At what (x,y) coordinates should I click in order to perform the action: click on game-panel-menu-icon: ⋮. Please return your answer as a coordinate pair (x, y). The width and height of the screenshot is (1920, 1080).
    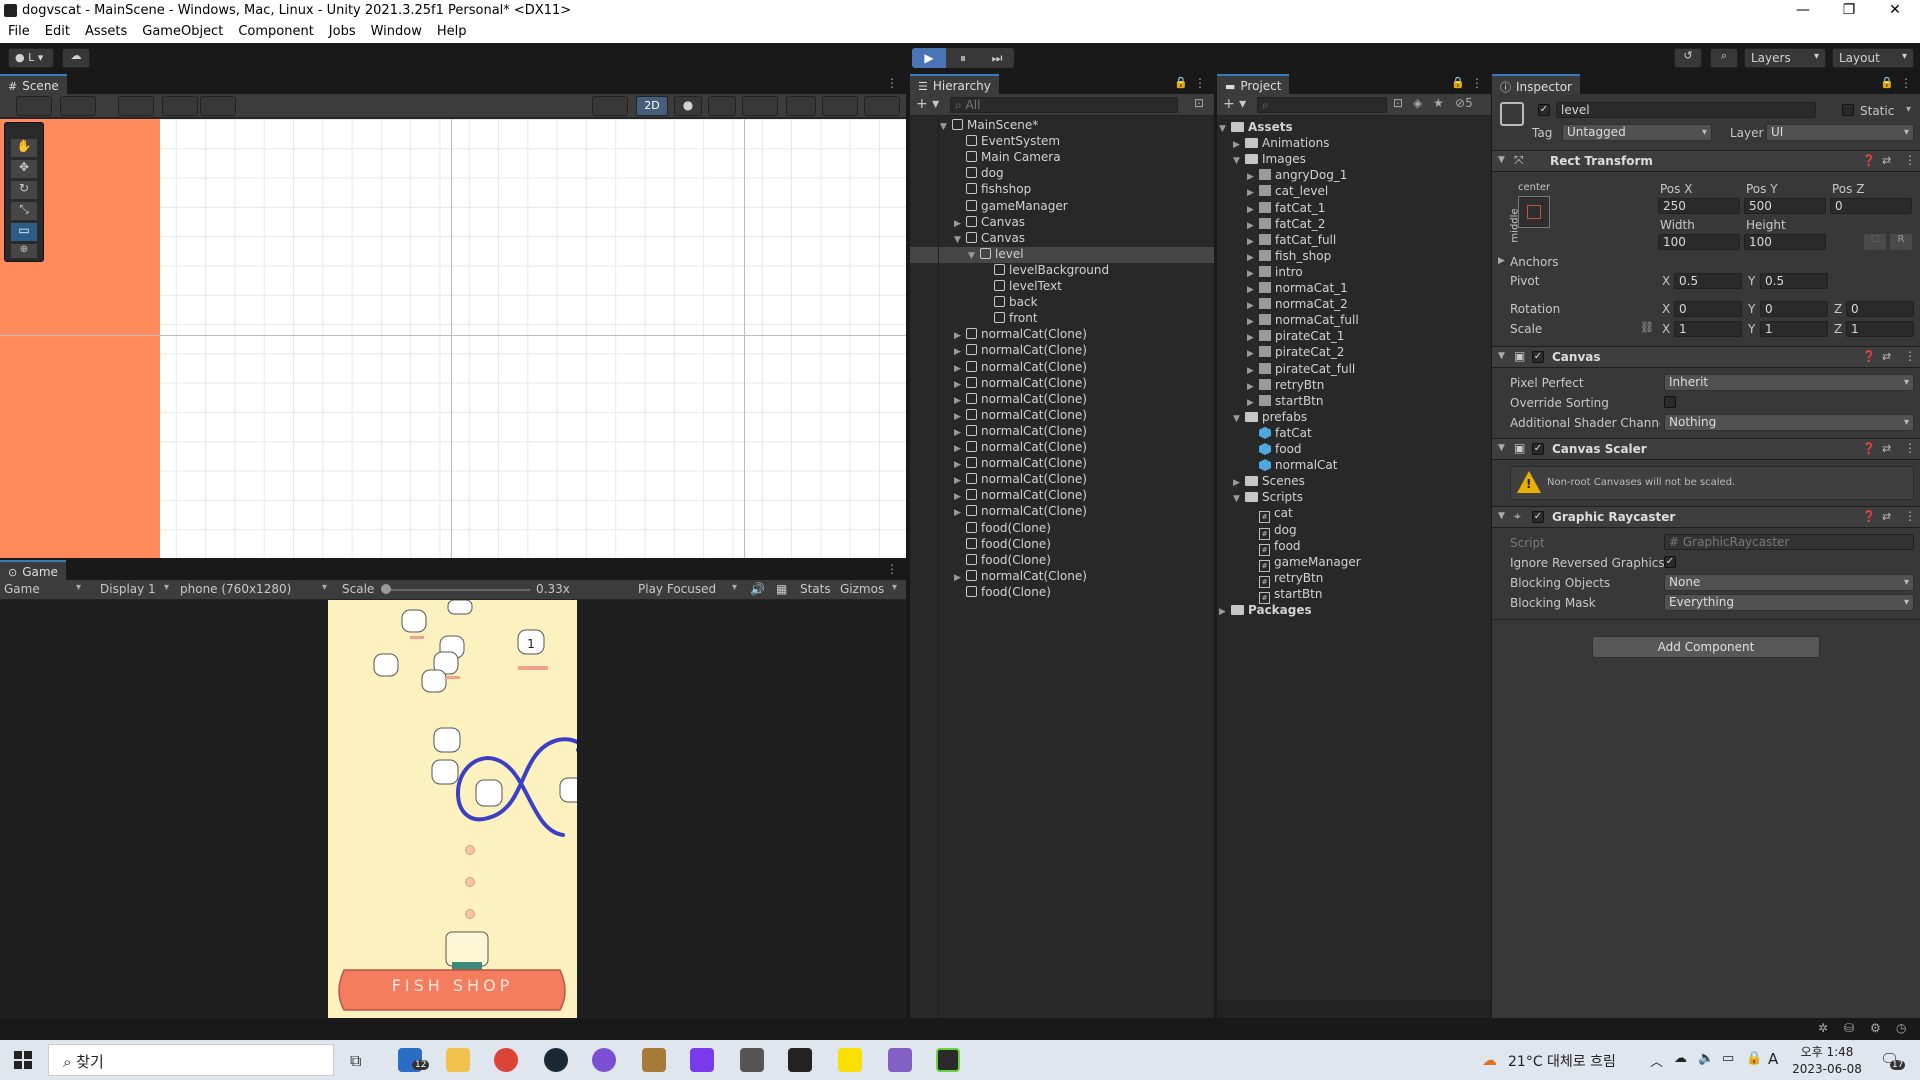
    Looking at the image, I should click on (892, 569).